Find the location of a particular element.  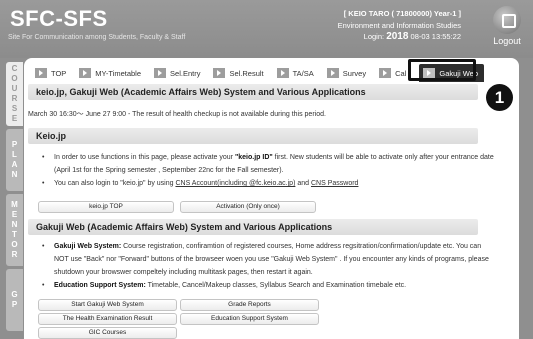

tab-survey: Survey is located at coordinates (346, 73).